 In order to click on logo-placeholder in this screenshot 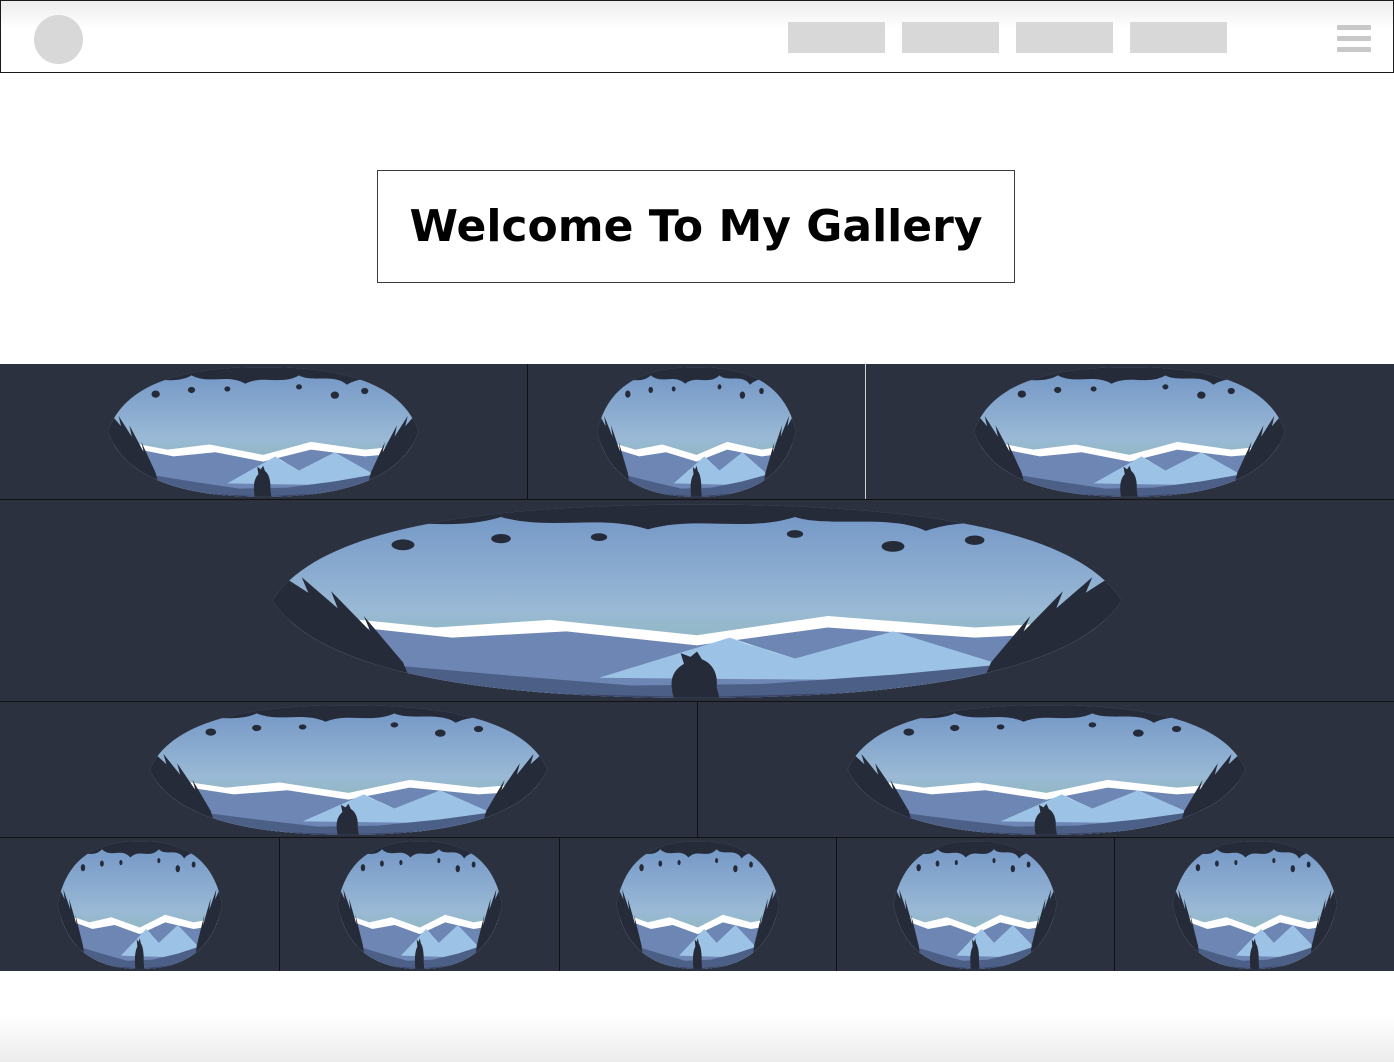, I will do `click(58, 39)`.